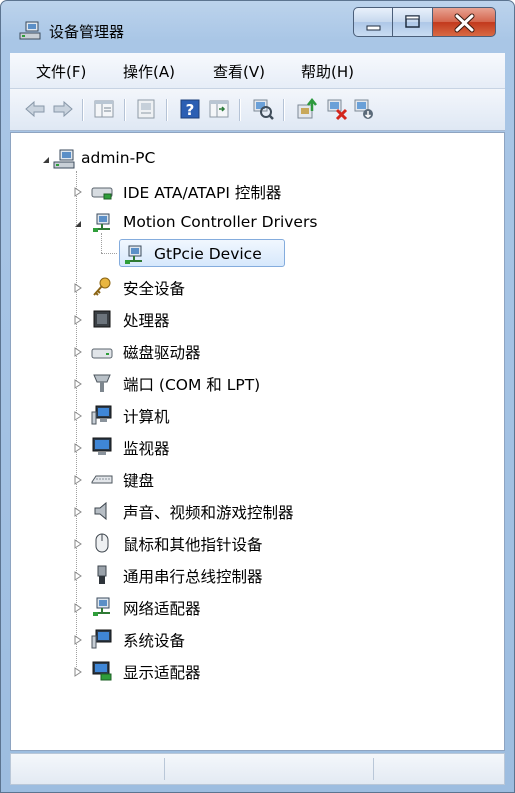  Describe the element at coordinates (251, 351) in the screenshot. I see `tree-item-disk-drives: 磁盘驱动器` at that location.